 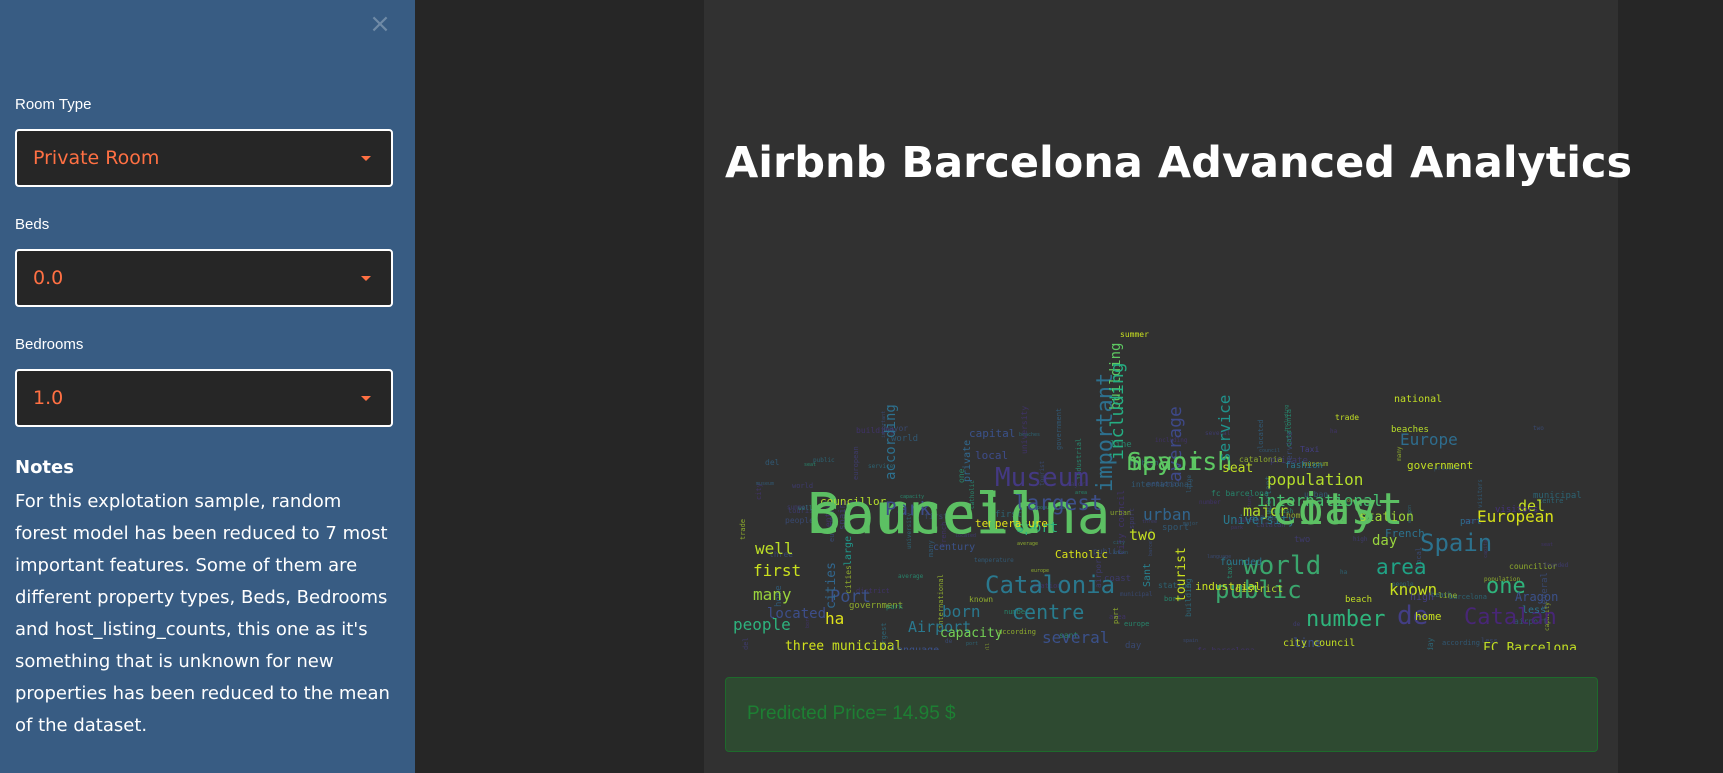 I want to click on wordcloud-word: local, so click(x=991, y=455).